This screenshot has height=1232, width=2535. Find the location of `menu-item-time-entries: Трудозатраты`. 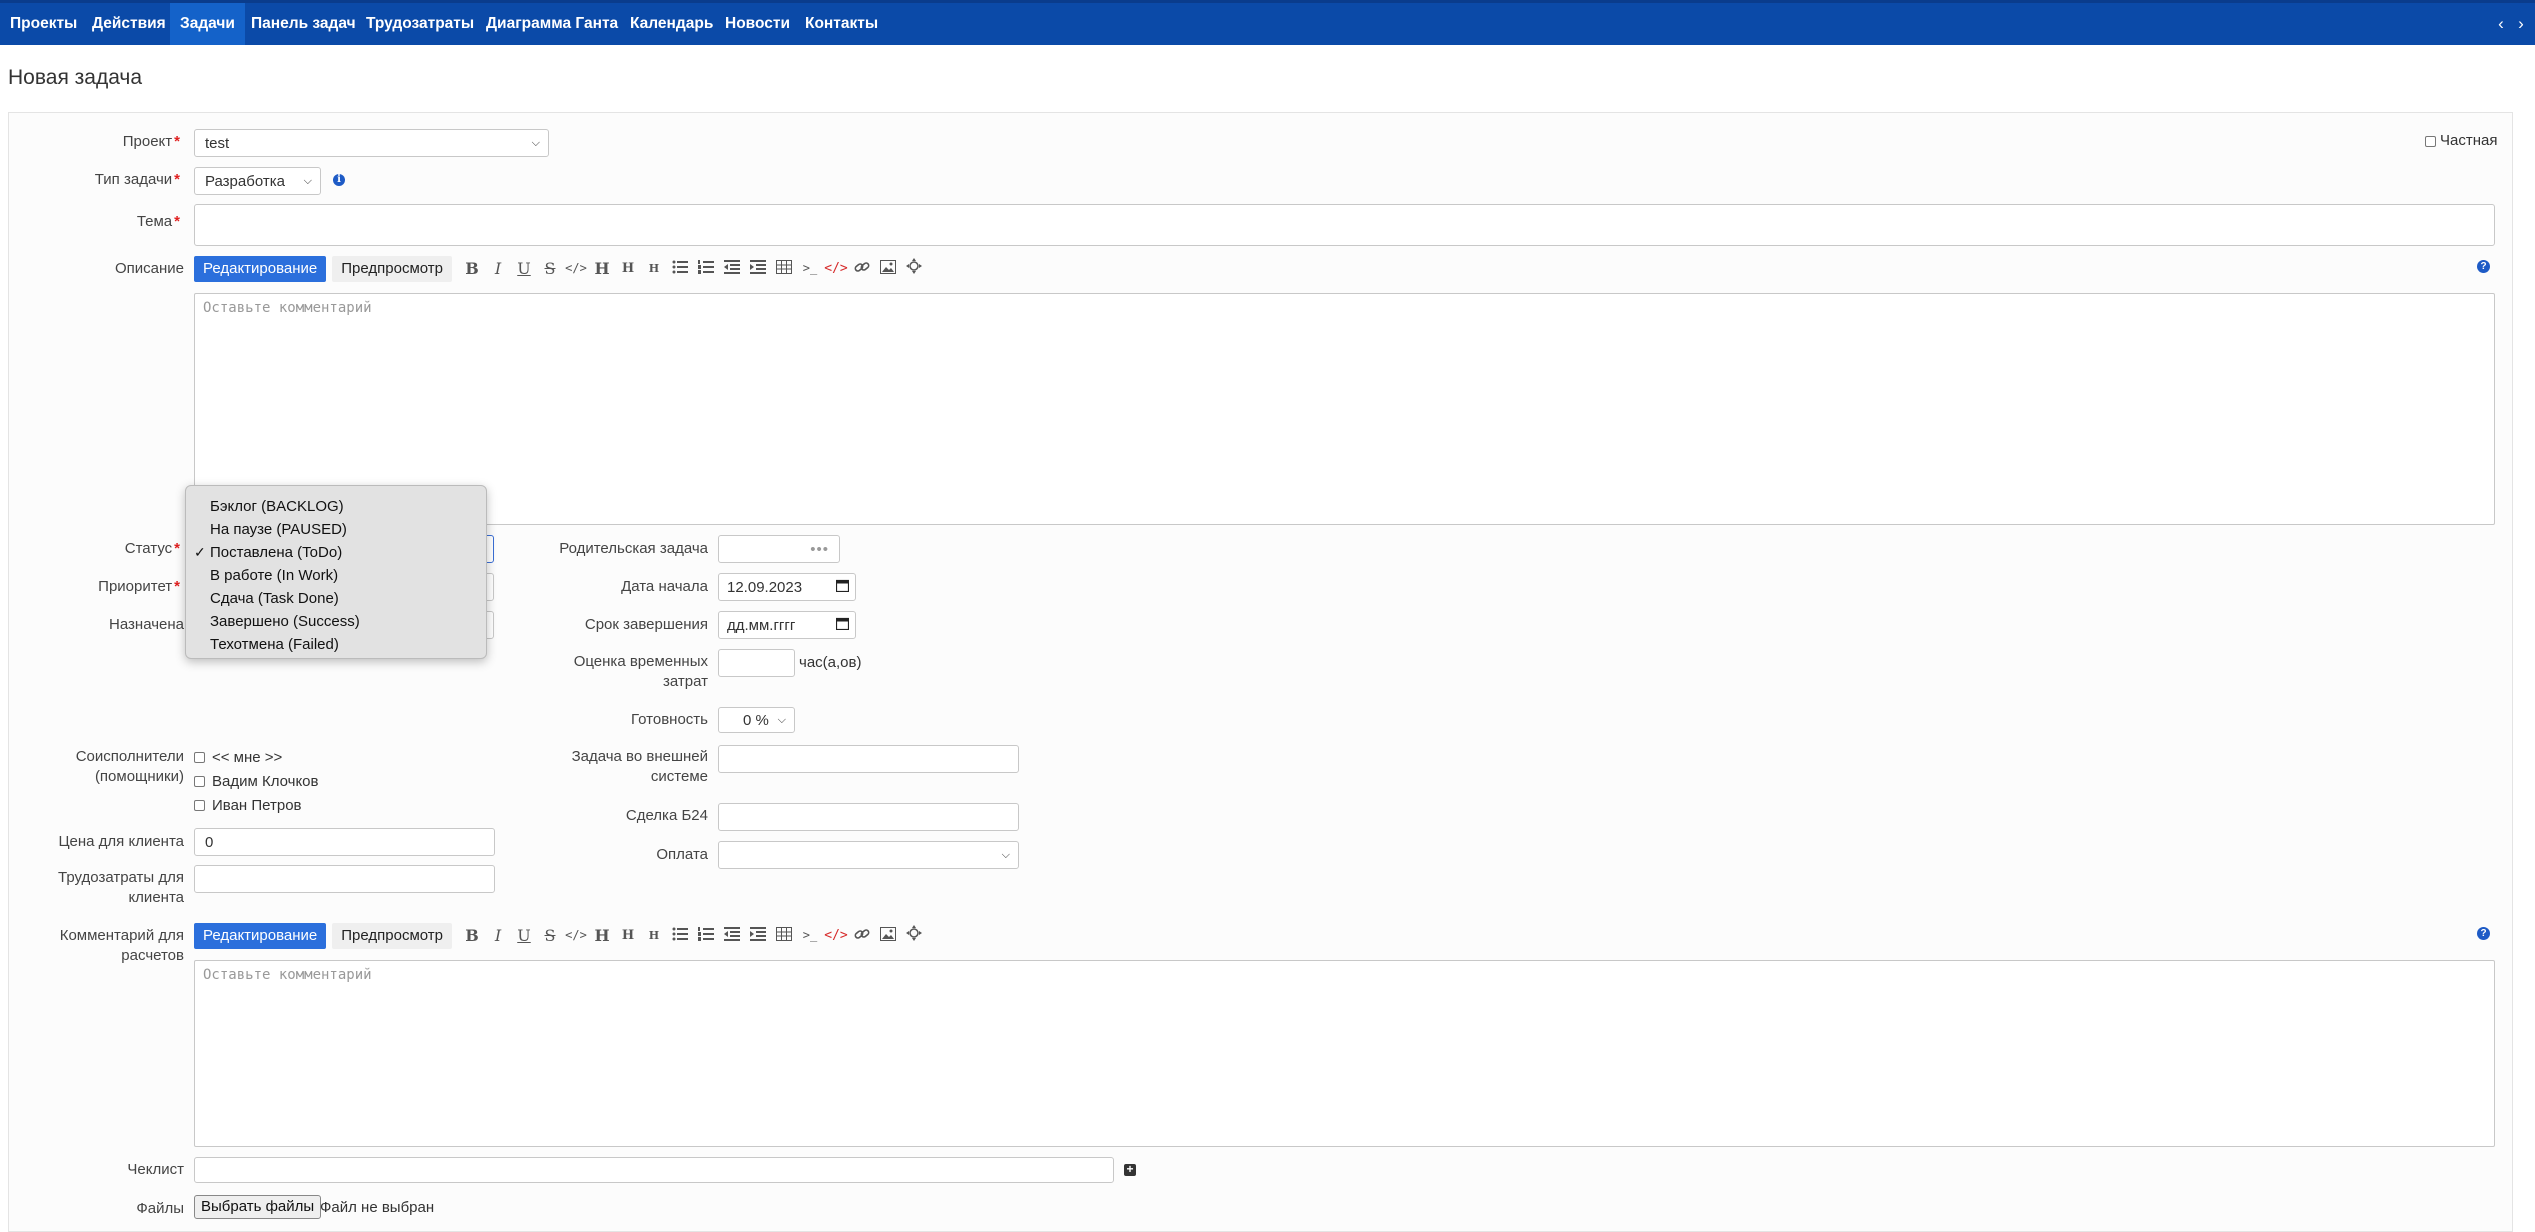

menu-item-time-entries: Трудозатраты is located at coordinates (420, 24).